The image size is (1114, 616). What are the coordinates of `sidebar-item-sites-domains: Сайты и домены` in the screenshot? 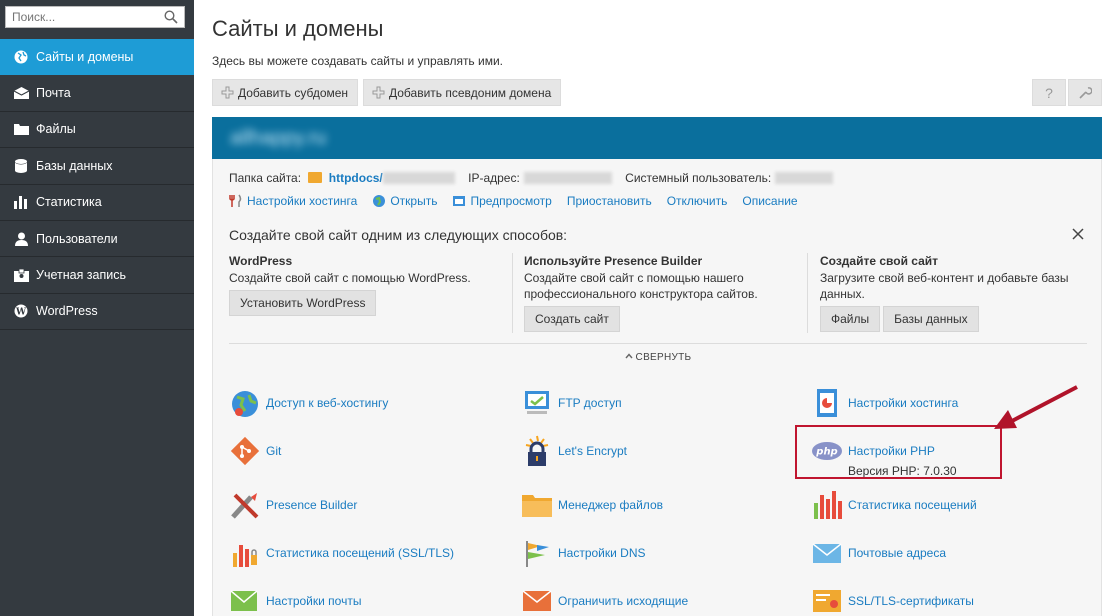 It's located at (97, 57).